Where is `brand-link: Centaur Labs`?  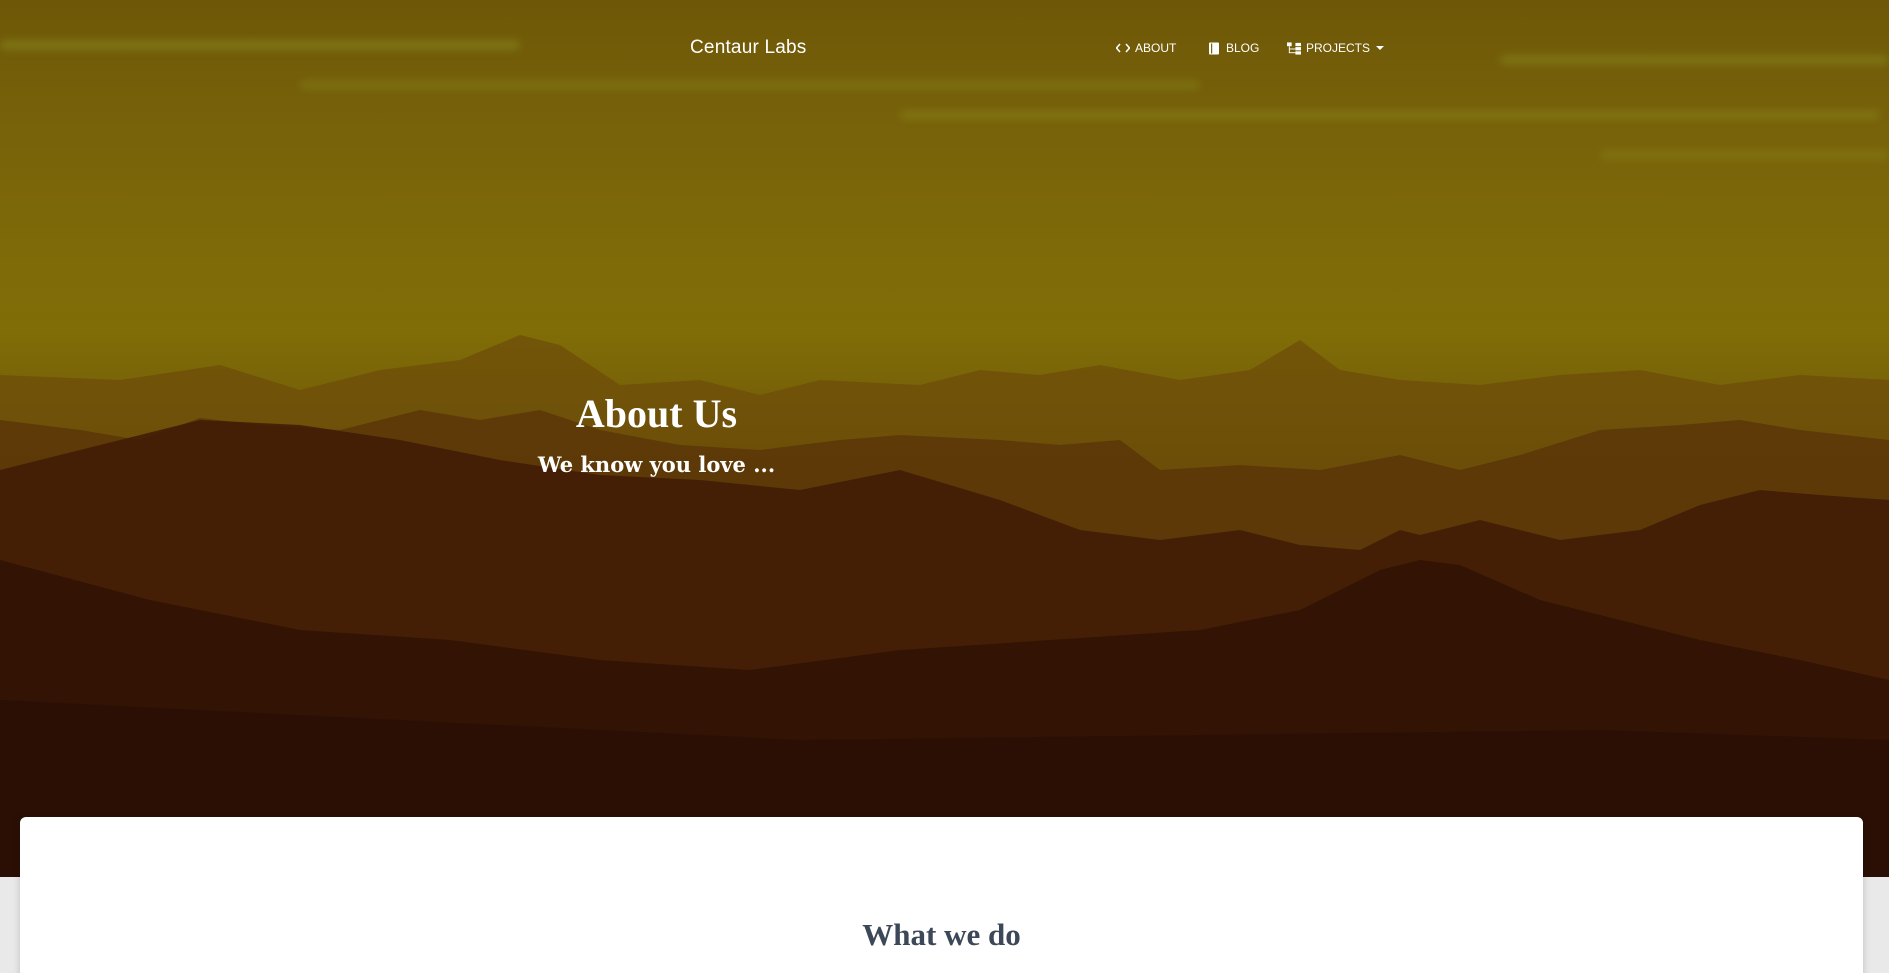 brand-link: Centaur Labs is located at coordinates (748, 48).